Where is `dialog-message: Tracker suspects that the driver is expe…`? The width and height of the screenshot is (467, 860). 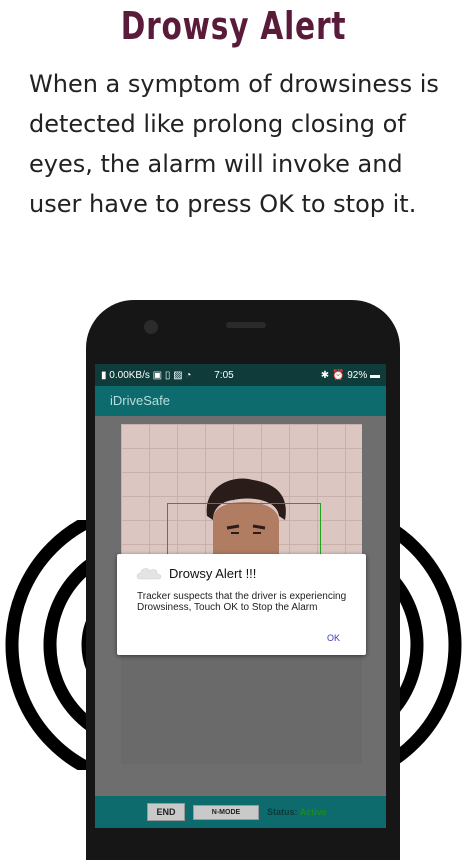
dialog-message: Tracker suspects that the driver is expe… is located at coordinates (242, 602).